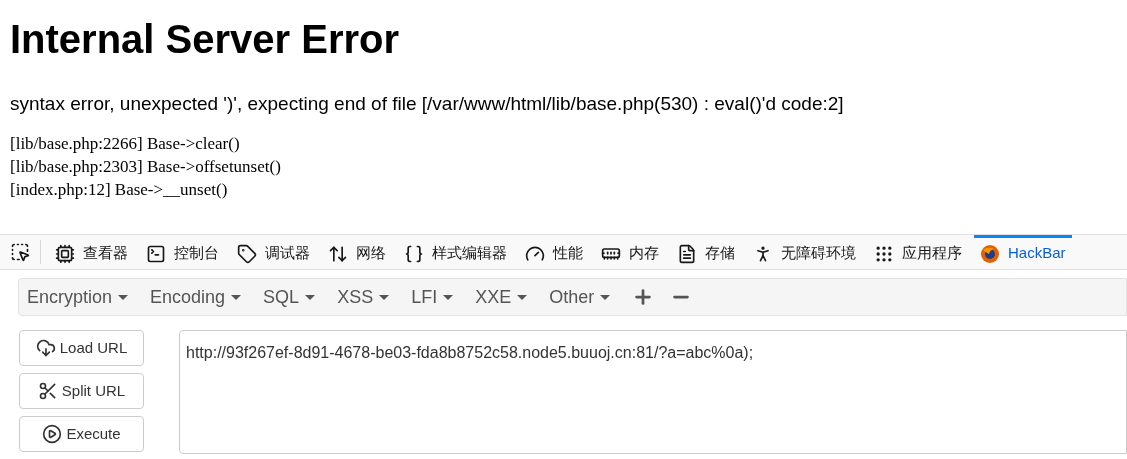 The width and height of the screenshot is (1127, 459). I want to click on devtools-tab: 样式编辑器, so click(455, 252).